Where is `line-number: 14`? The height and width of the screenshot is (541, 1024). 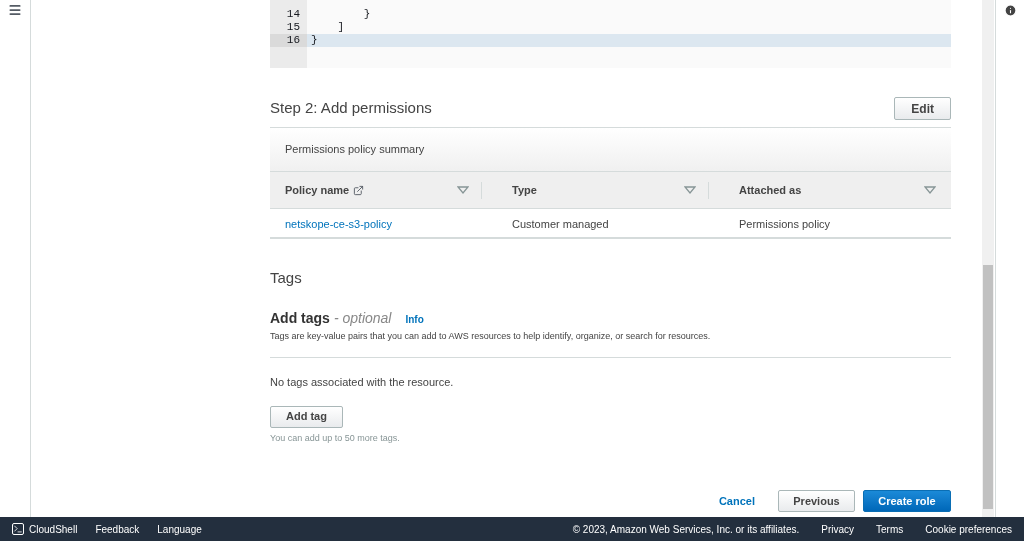 line-number: 14 is located at coordinates (293, 14).